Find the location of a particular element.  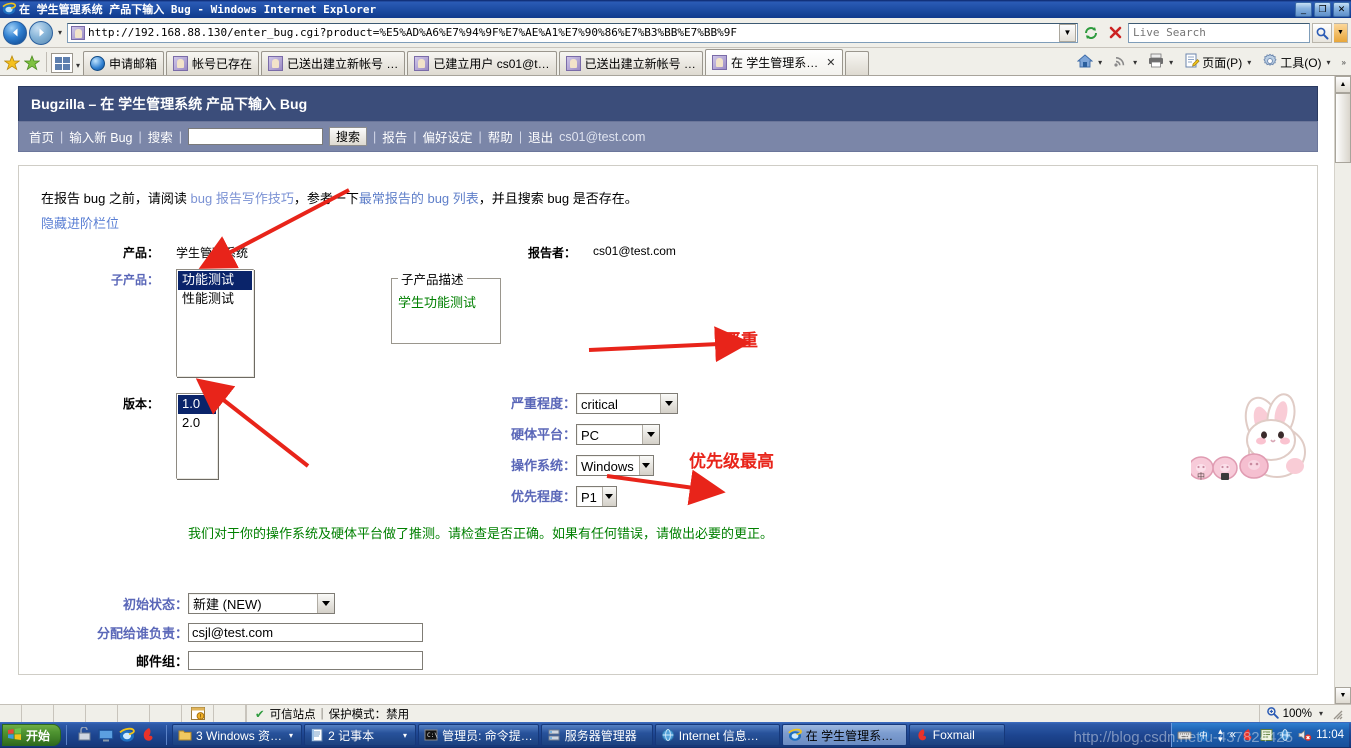

priority-select: P1 is located at coordinates (596, 497).